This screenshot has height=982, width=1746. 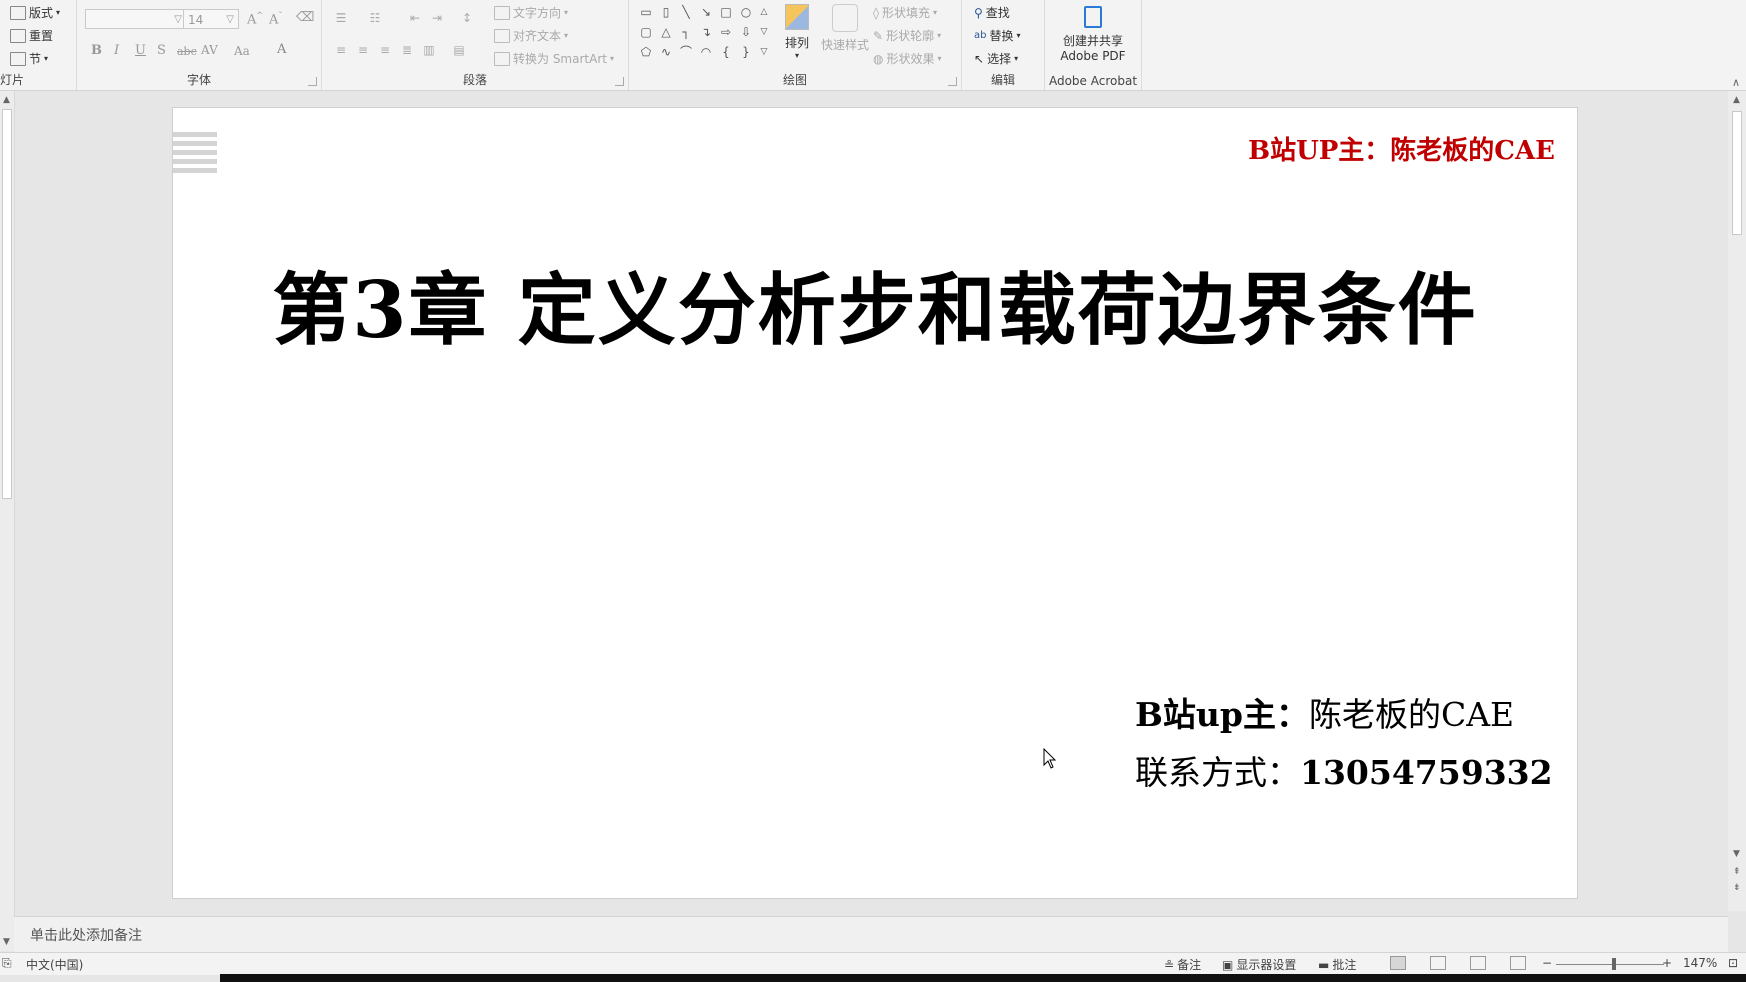 I want to click on font-size-combo: 14 ▽, so click(x=211, y=19).